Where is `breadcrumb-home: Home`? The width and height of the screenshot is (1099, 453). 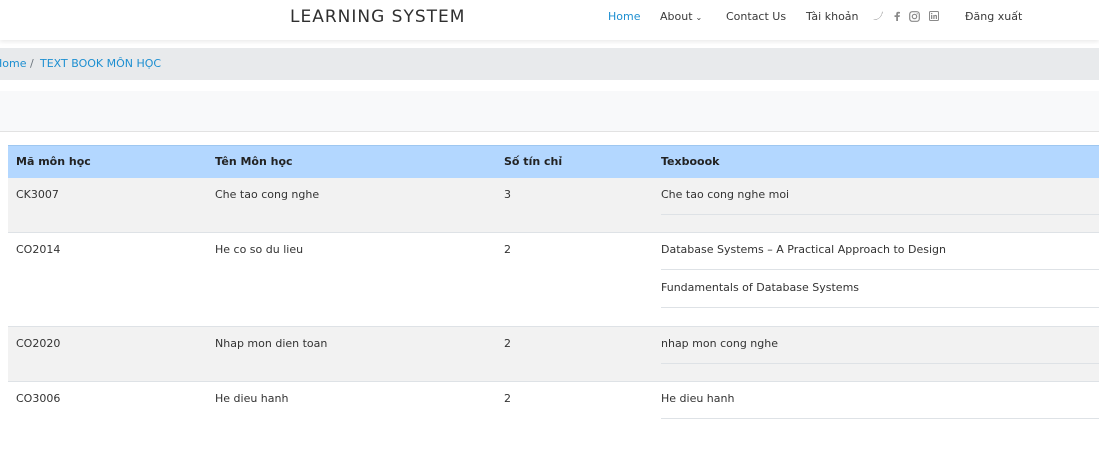
breadcrumb-home: Home is located at coordinates (13, 63).